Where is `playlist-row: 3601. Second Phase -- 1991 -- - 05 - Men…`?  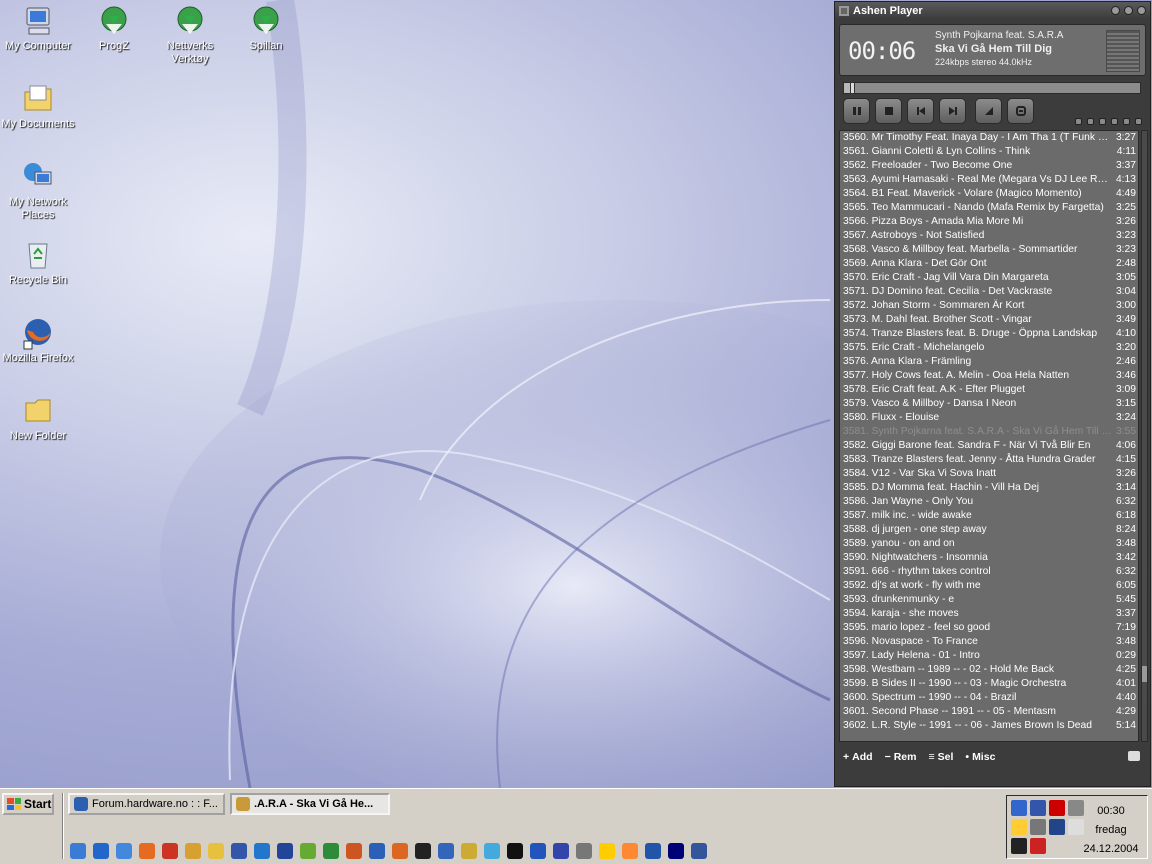
playlist-row: 3601. Second Phase -- 1991 -- - 05 - Men… is located at coordinates (989, 712).